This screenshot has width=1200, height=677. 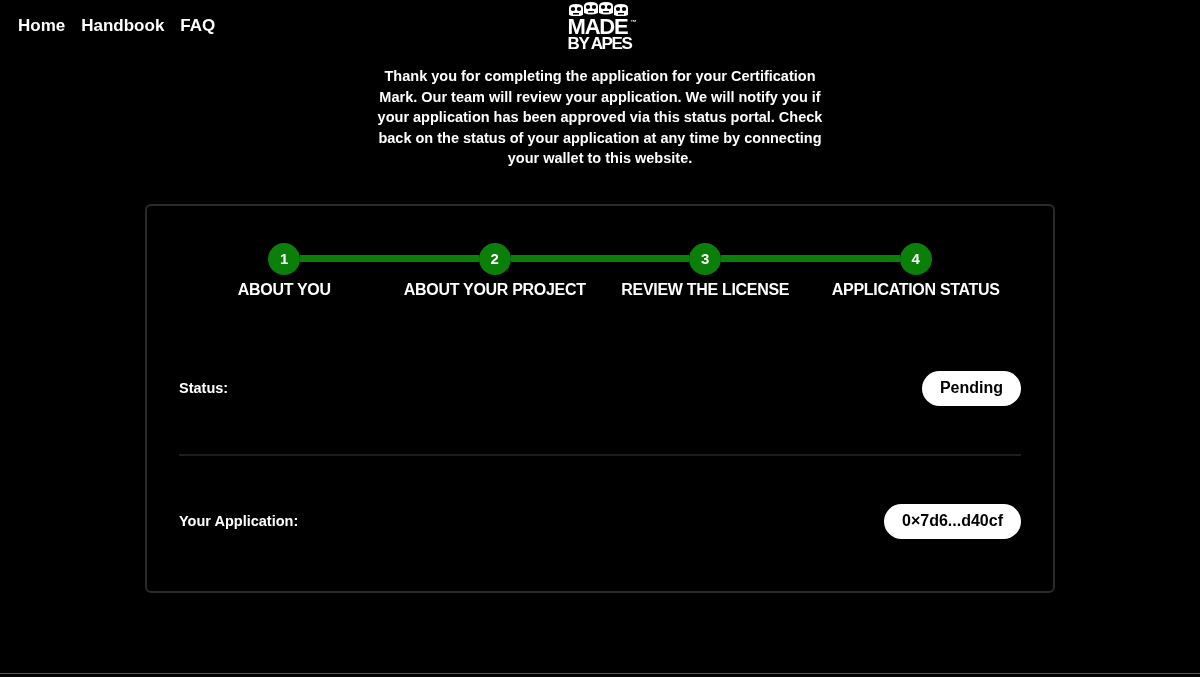 I want to click on logo-text: BY APES, so click(x=599, y=44).